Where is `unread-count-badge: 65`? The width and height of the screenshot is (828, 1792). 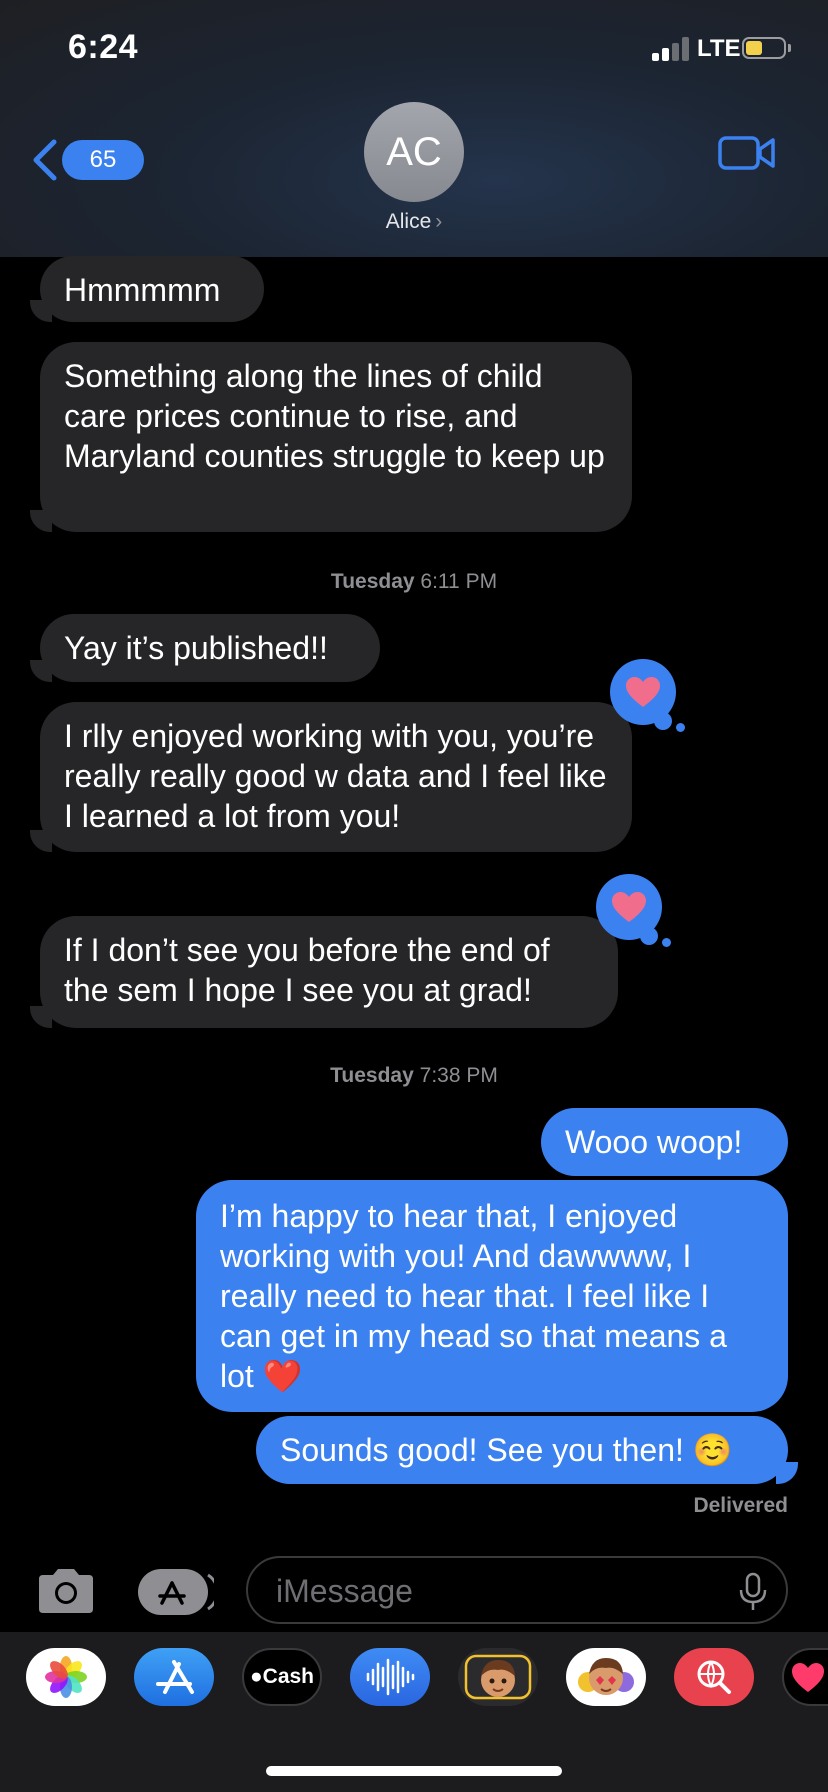
unread-count-badge: 65 is located at coordinates (103, 160).